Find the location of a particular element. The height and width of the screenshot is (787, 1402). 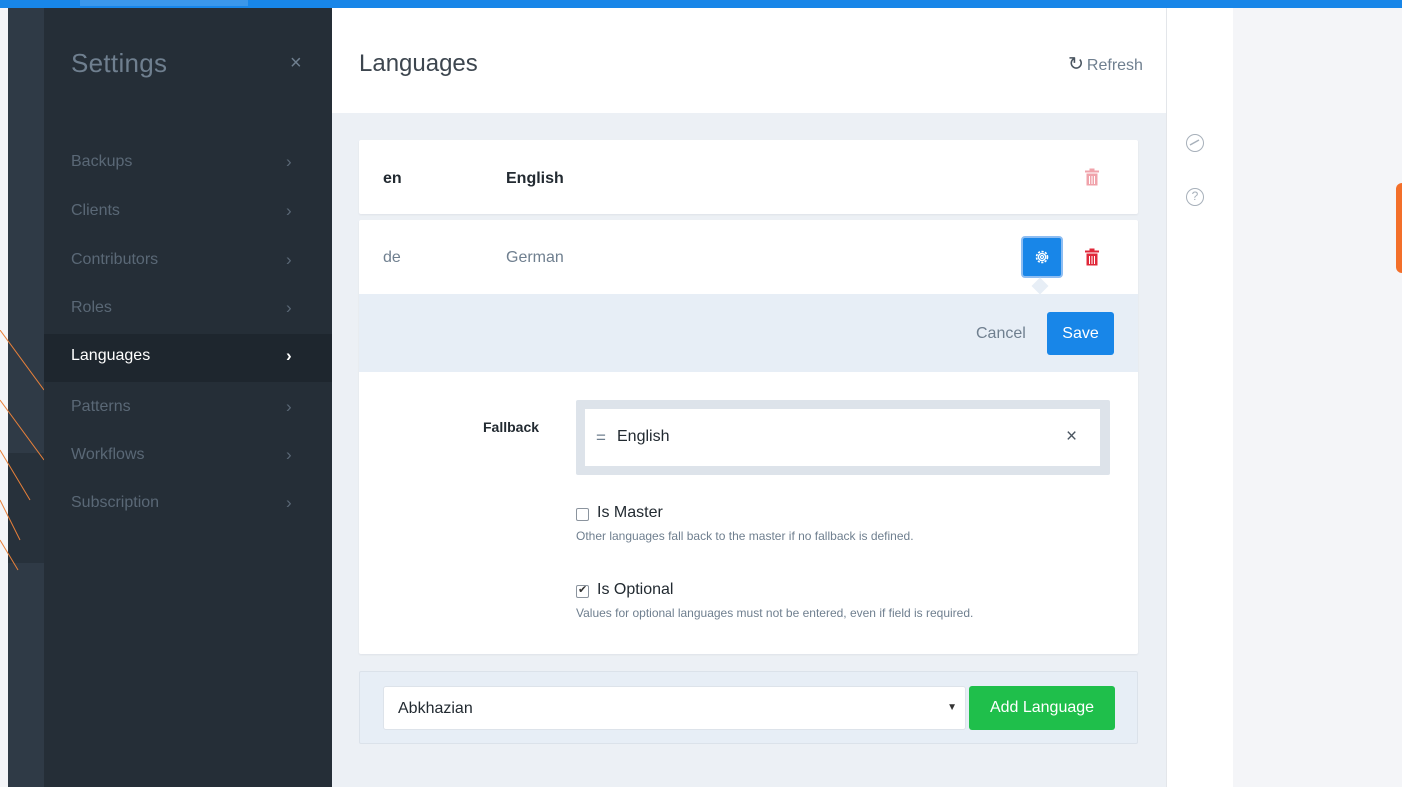

cancel-button: Cancel is located at coordinates (1001, 334).